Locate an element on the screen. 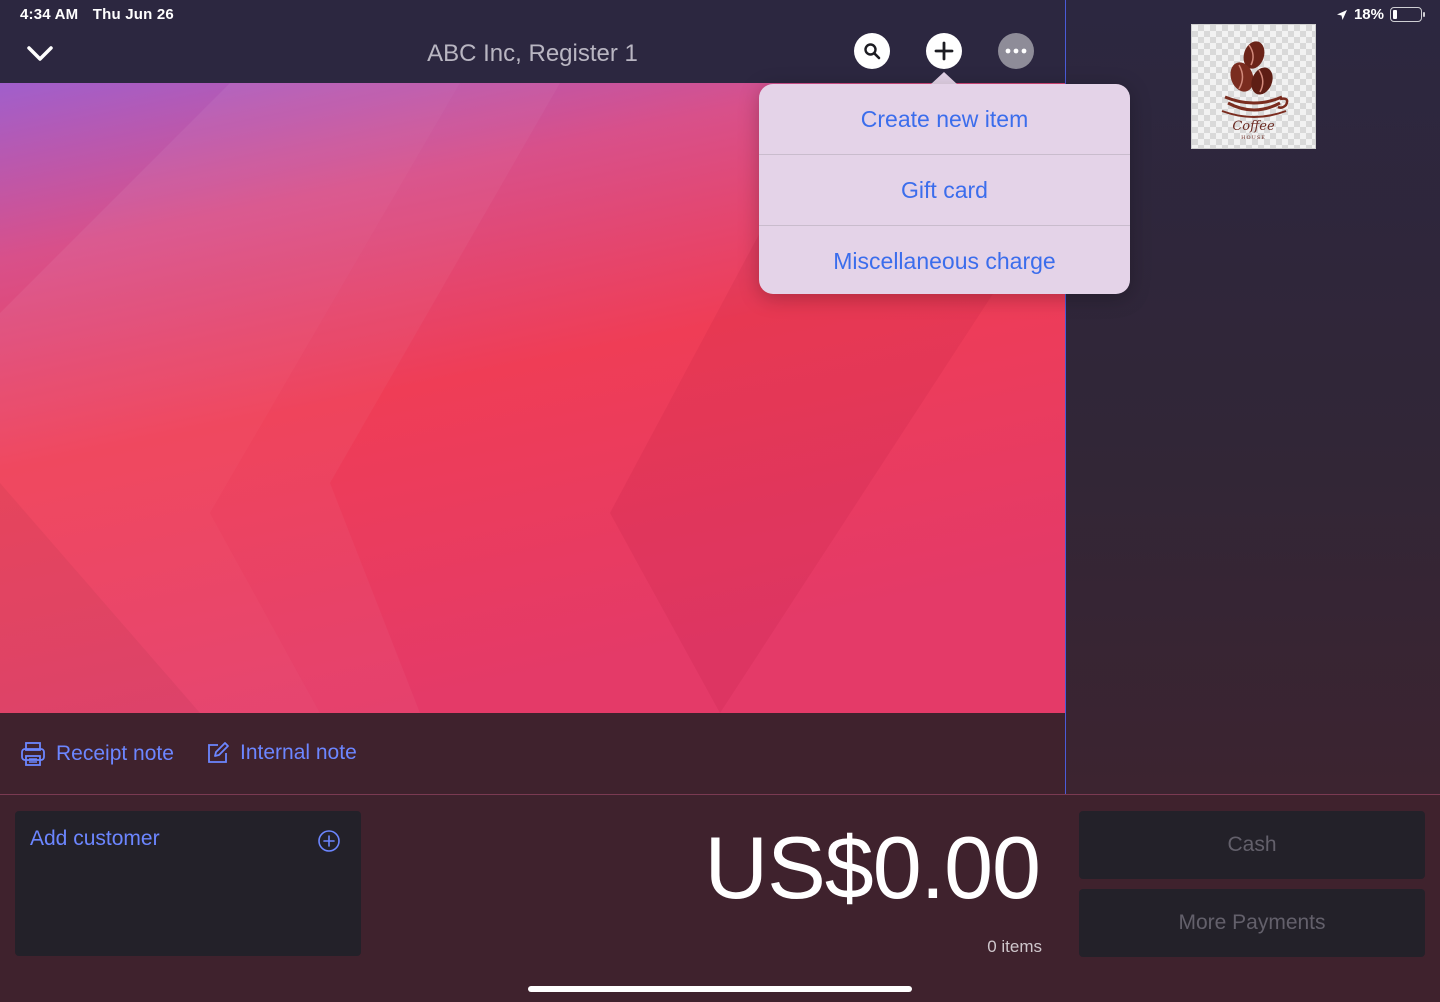 This screenshot has width=1440, height=1002. store-logo: Coffee HOUSE is located at coordinates (1253, 86).